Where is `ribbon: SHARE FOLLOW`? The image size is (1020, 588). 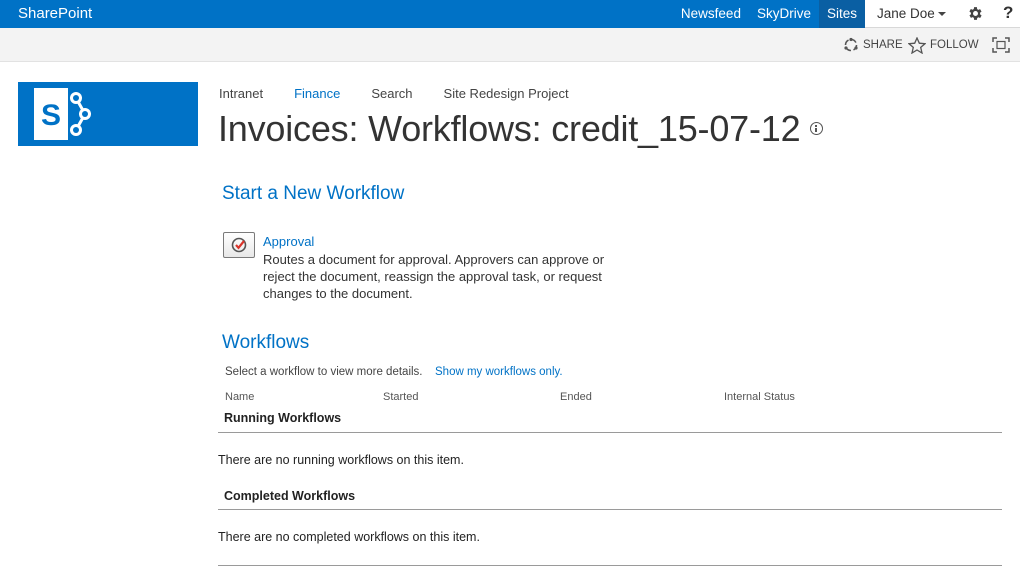 ribbon: SHARE FOLLOW is located at coordinates (510, 45).